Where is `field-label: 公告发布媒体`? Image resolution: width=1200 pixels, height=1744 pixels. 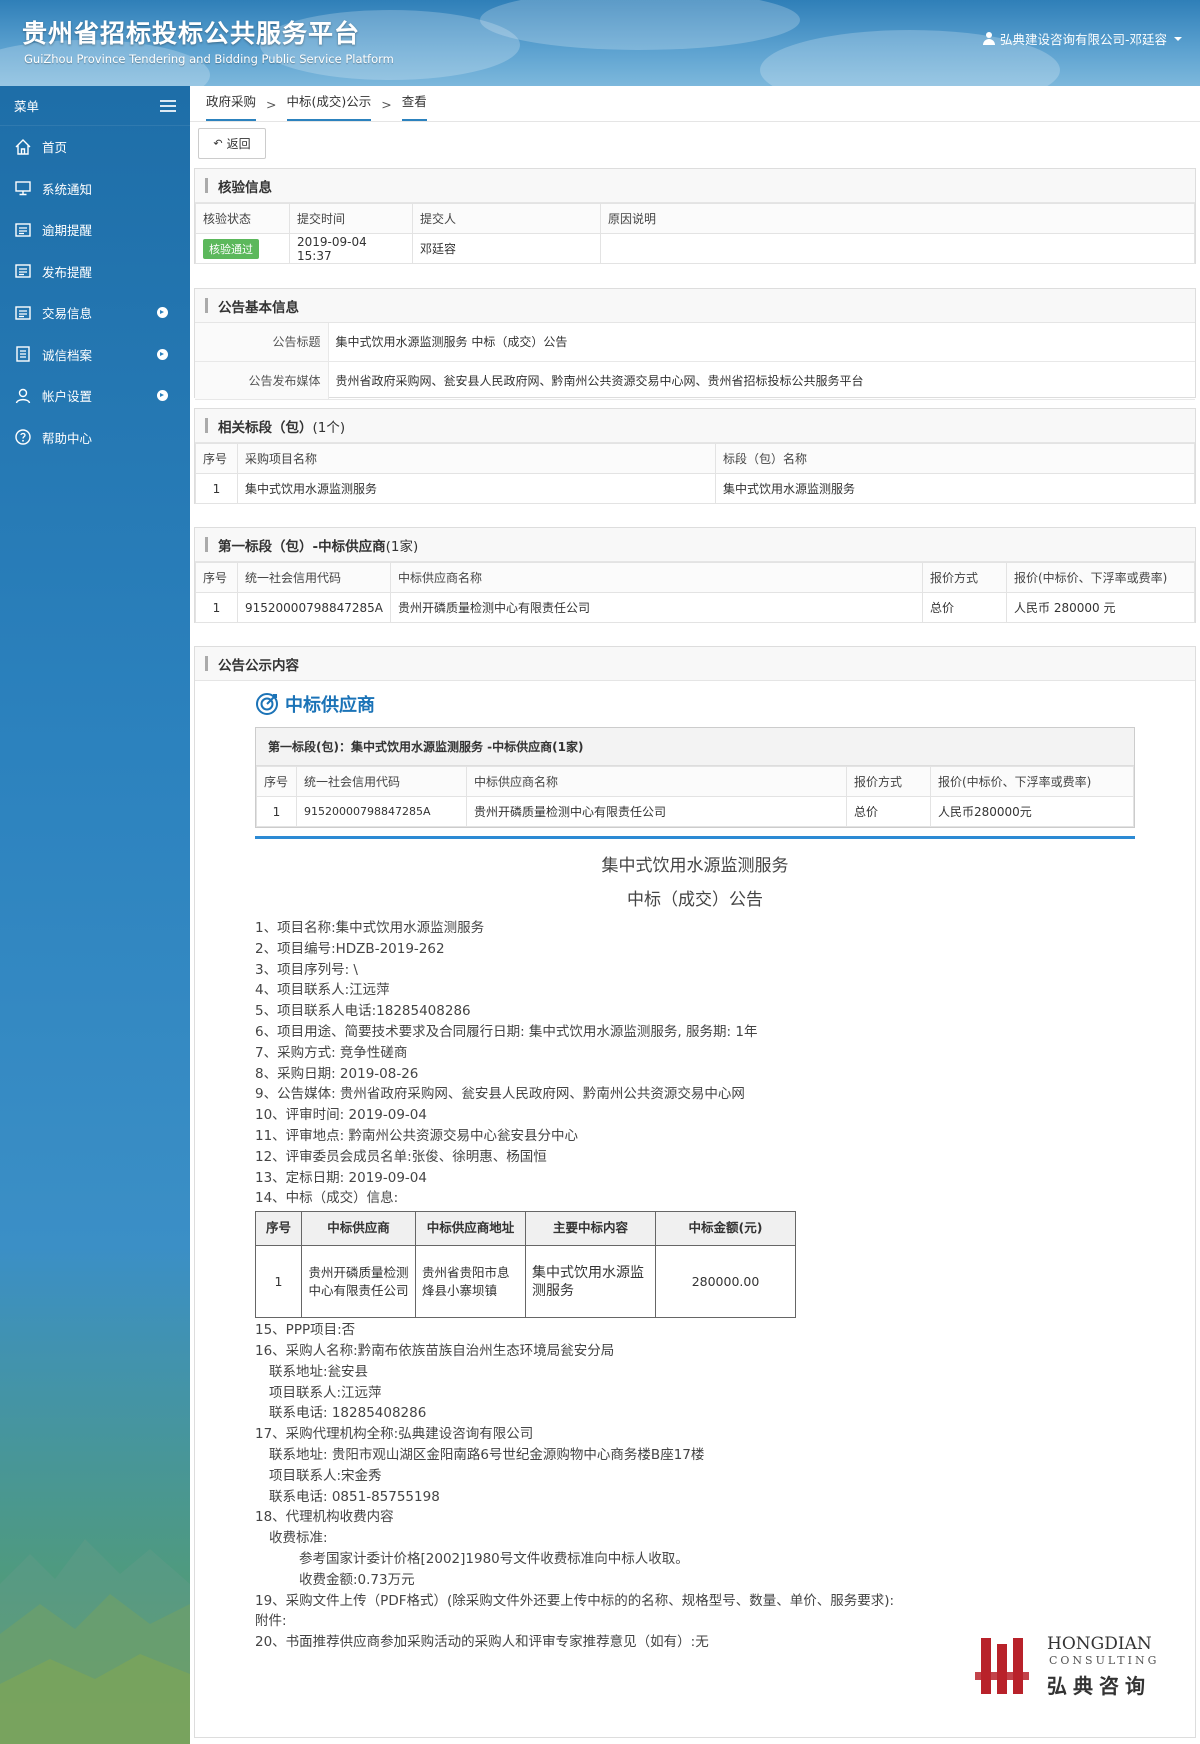 field-label: 公告发布媒体 is located at coordinates (262, 380).